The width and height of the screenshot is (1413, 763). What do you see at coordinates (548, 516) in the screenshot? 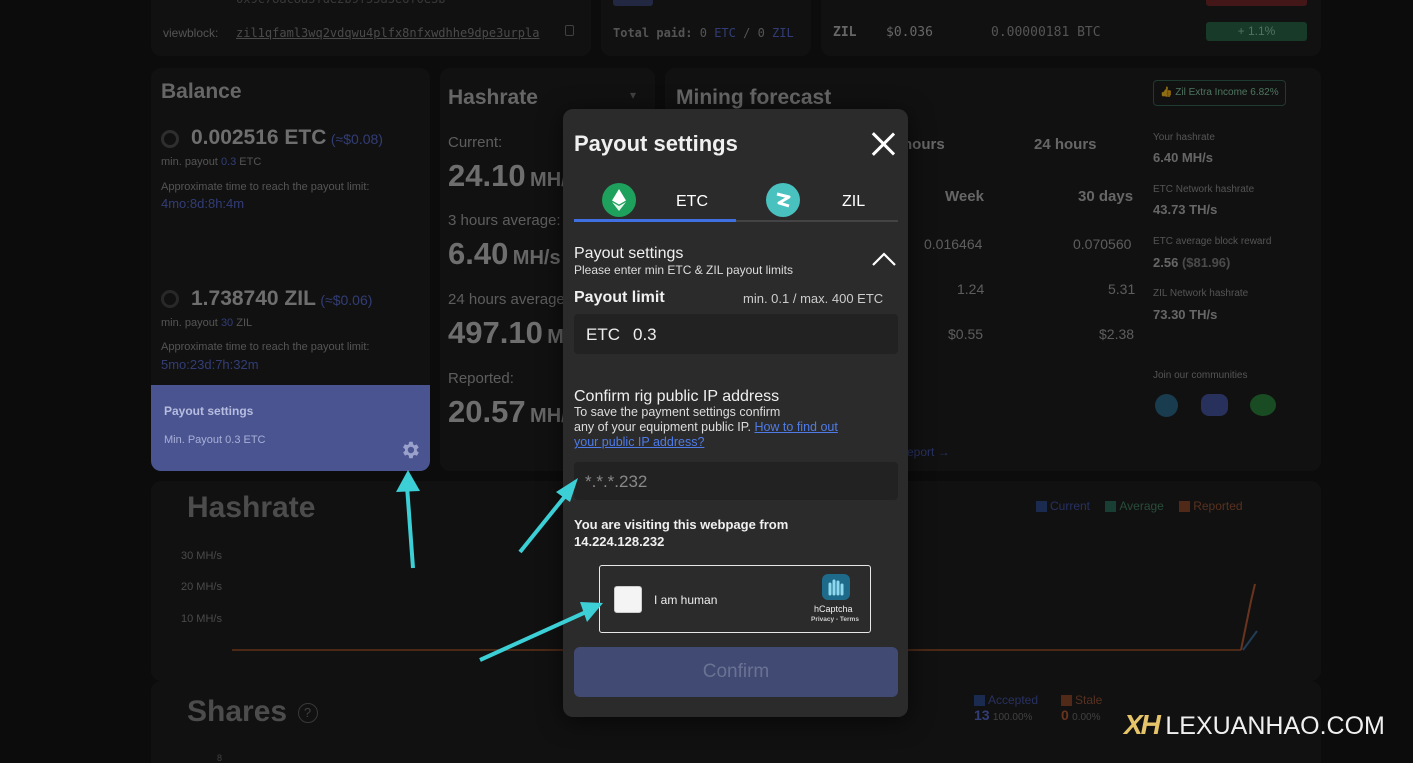
I see `arrow-to-ip-input` at bounding box center [548, 516].